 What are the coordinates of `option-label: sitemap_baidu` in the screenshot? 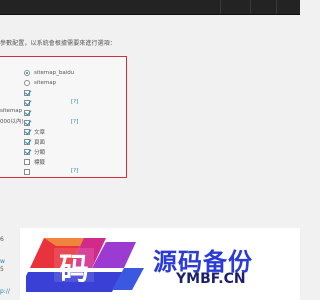 It's located at (54, 73).